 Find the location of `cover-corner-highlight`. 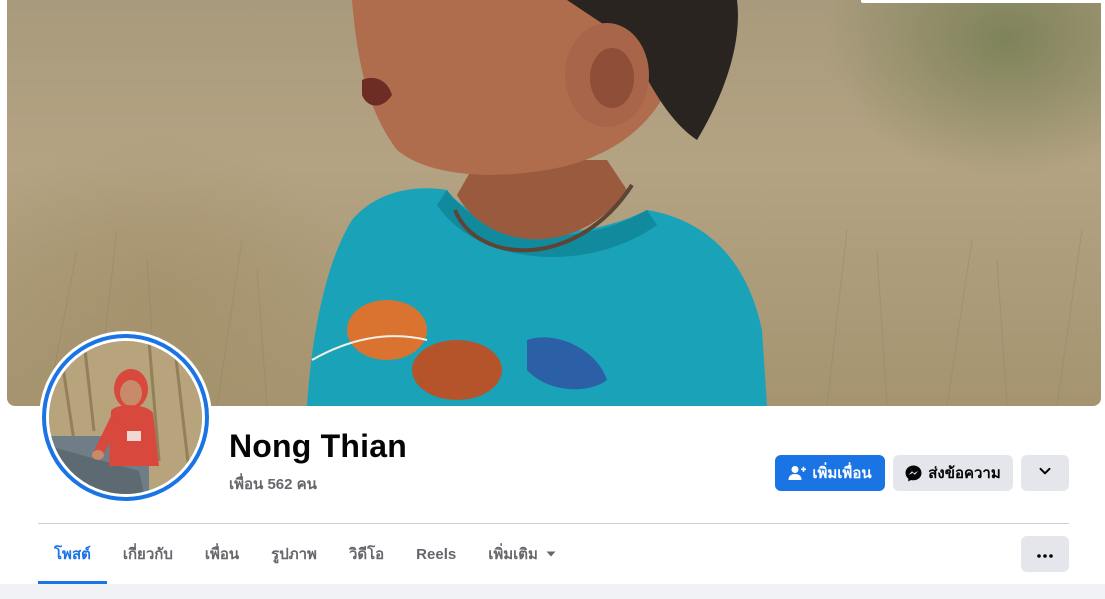

cover-corner-highlight is located at coordinates (981, 1).